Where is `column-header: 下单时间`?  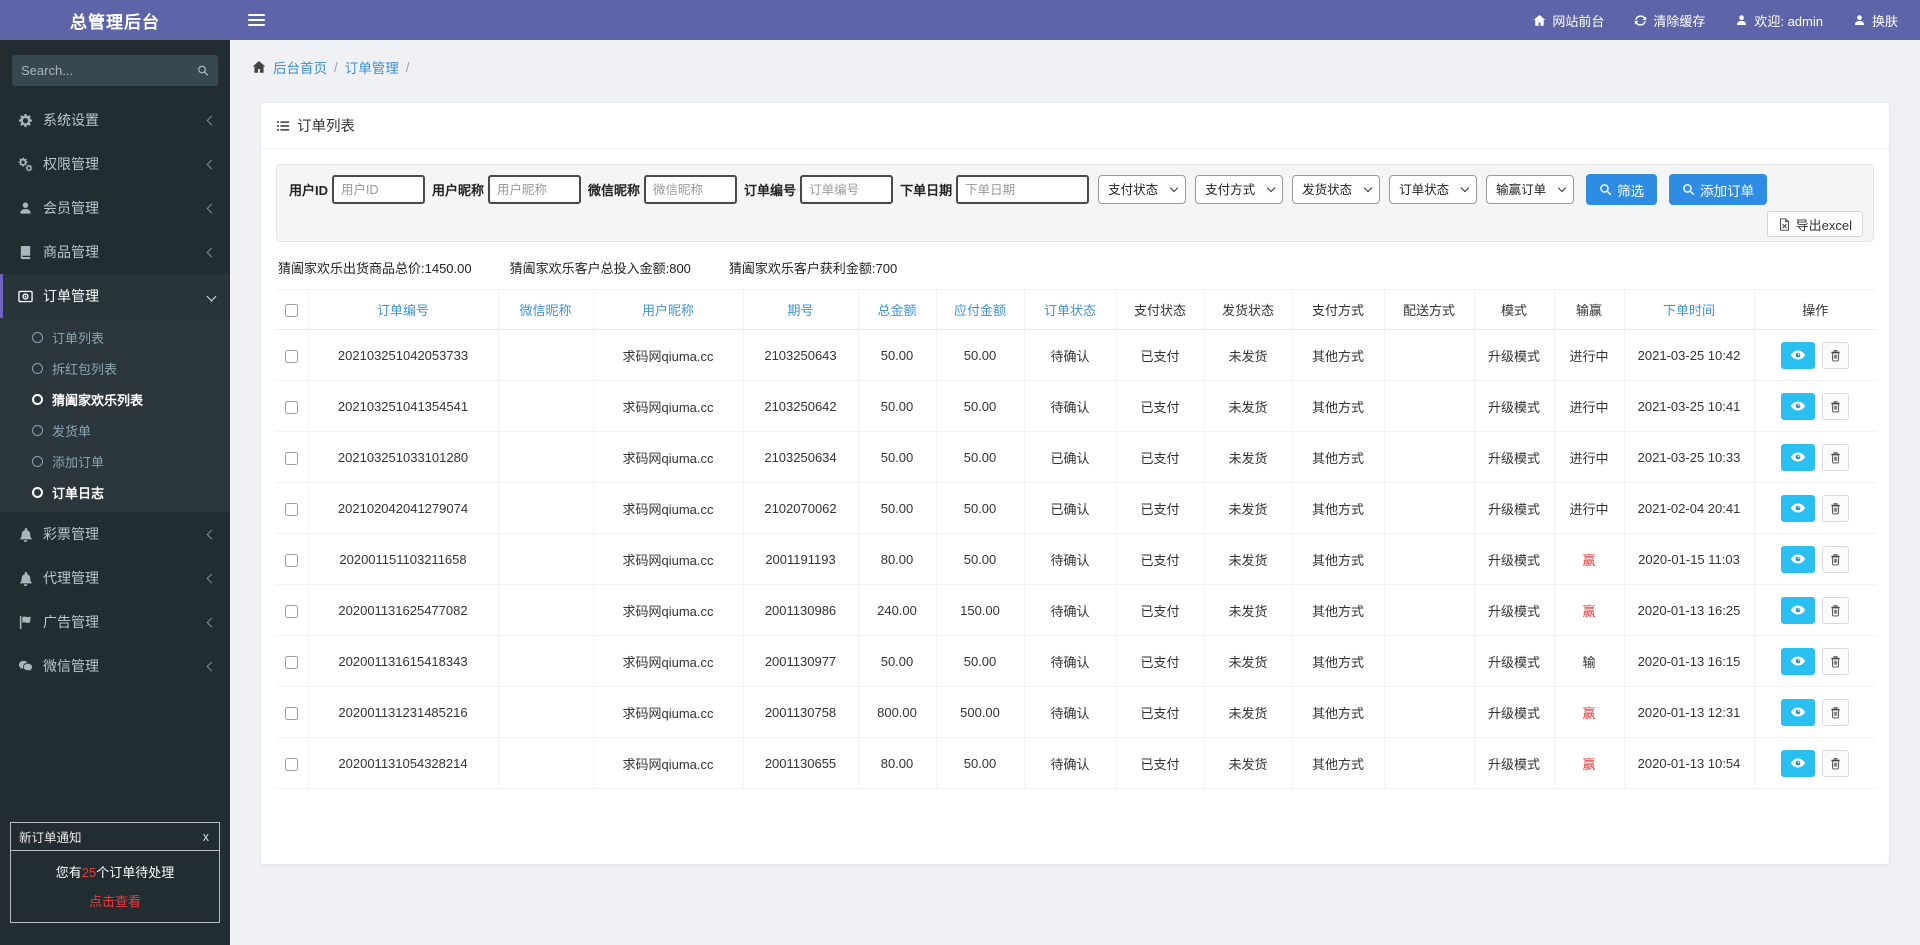
column-header: 下单时间 is located at coordinates (1689, 309).